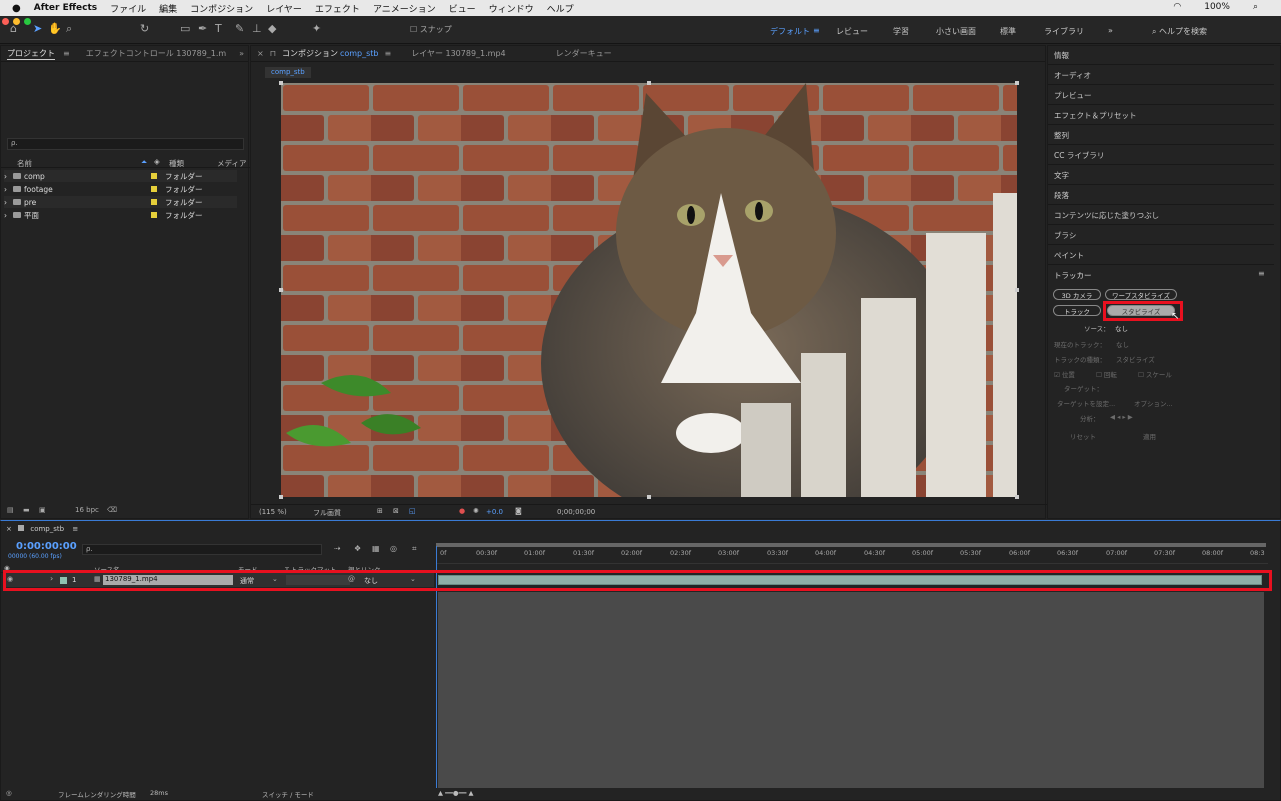  Describe the element at coordinates (5, 21) in the screenshot. I see `close-window-icon` at that location.